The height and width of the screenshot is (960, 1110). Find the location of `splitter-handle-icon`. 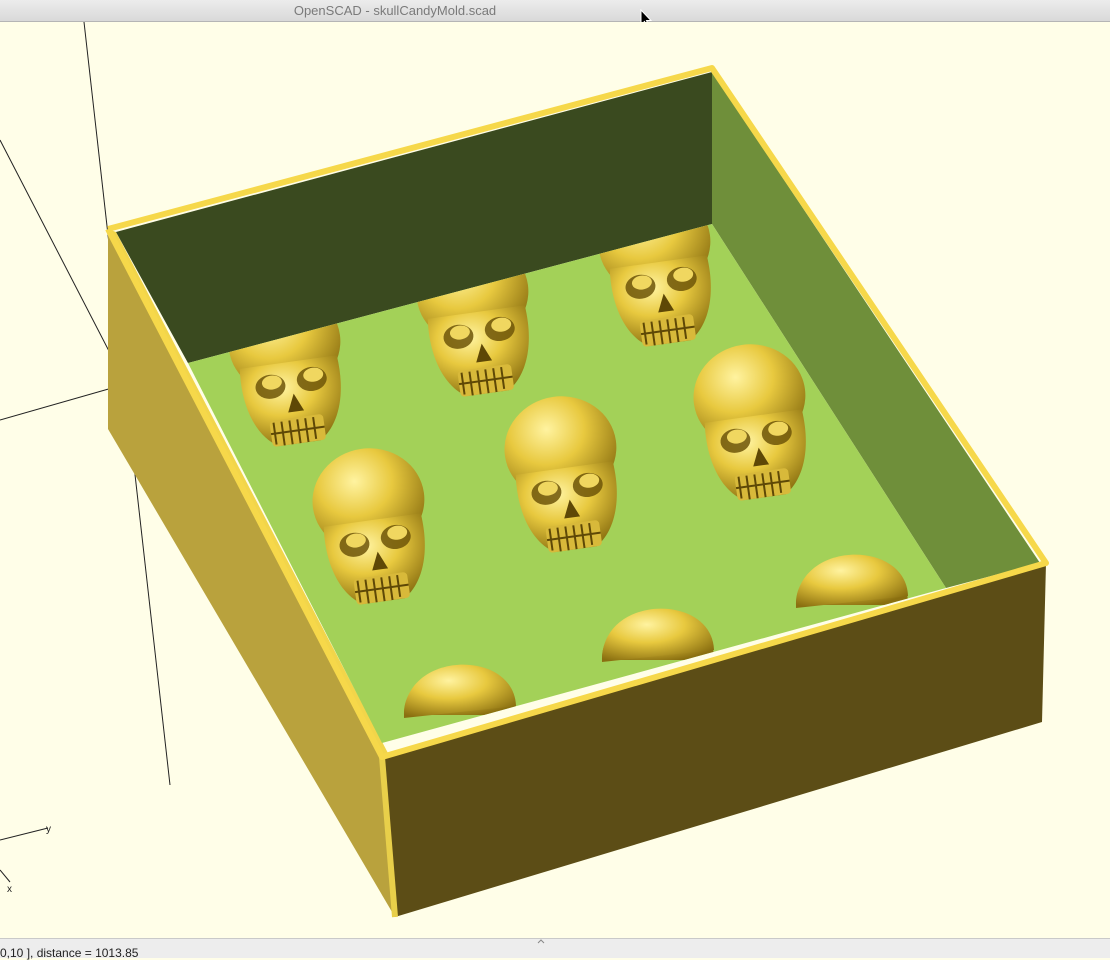

splitter-handle-icon is located at coordinates (541, 941).